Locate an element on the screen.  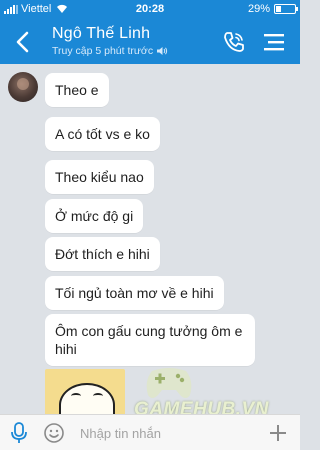
message-text: Ôm con gấu cung tưởng ôm e hihi is located at coordinates (149, 340).